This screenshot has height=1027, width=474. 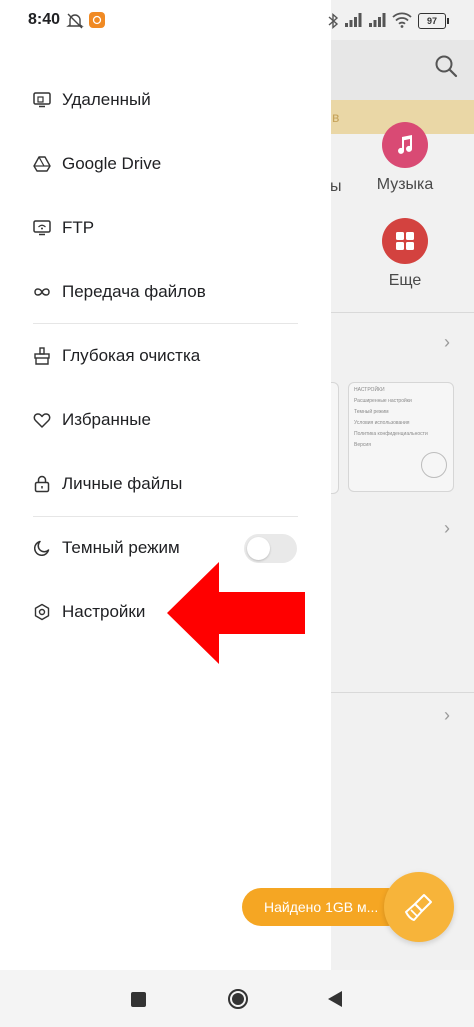 I want to click on drawer-item-label: FTP, so click(x=78, y=227).